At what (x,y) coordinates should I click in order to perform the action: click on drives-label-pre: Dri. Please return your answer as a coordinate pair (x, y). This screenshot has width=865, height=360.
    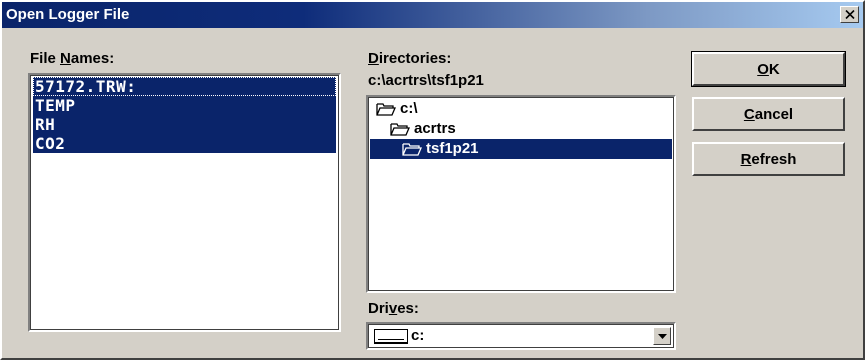
    Looking at the image, I should click on (378, 308).